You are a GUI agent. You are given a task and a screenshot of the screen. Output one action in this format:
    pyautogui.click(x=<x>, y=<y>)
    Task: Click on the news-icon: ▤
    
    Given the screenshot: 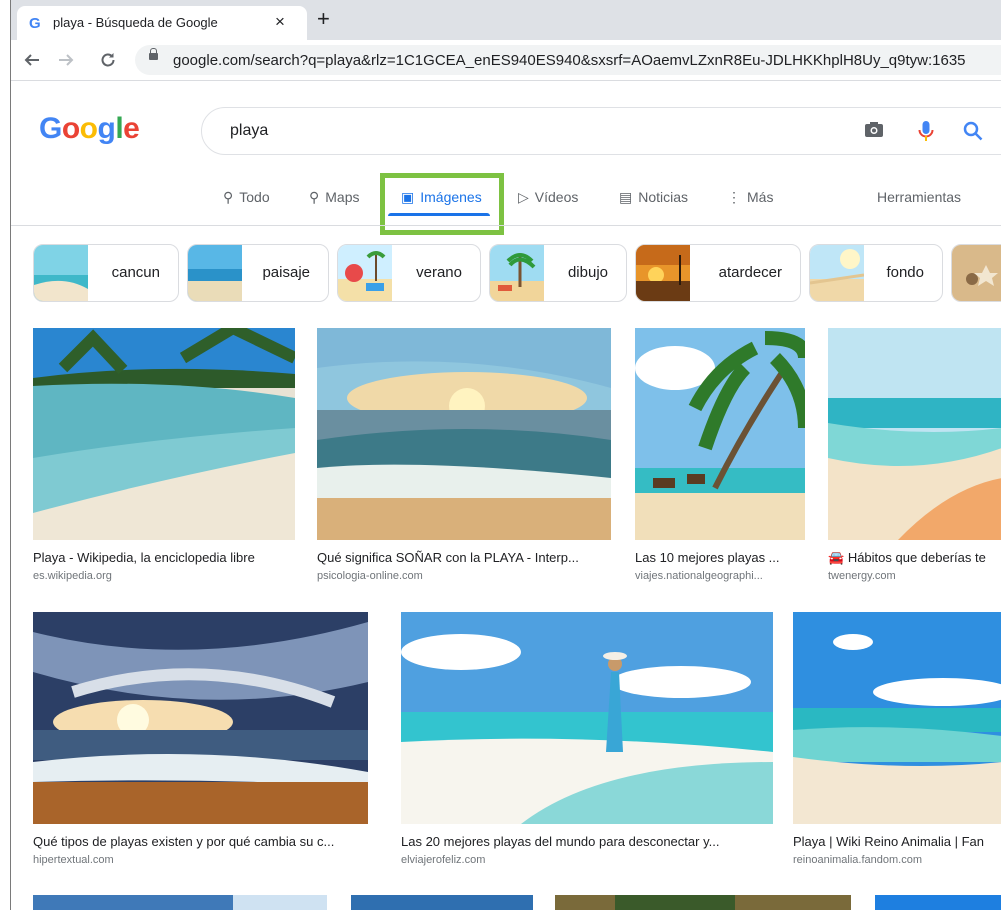 What is the action you would take?
    pyautogui.click(x=626, y=197)
    